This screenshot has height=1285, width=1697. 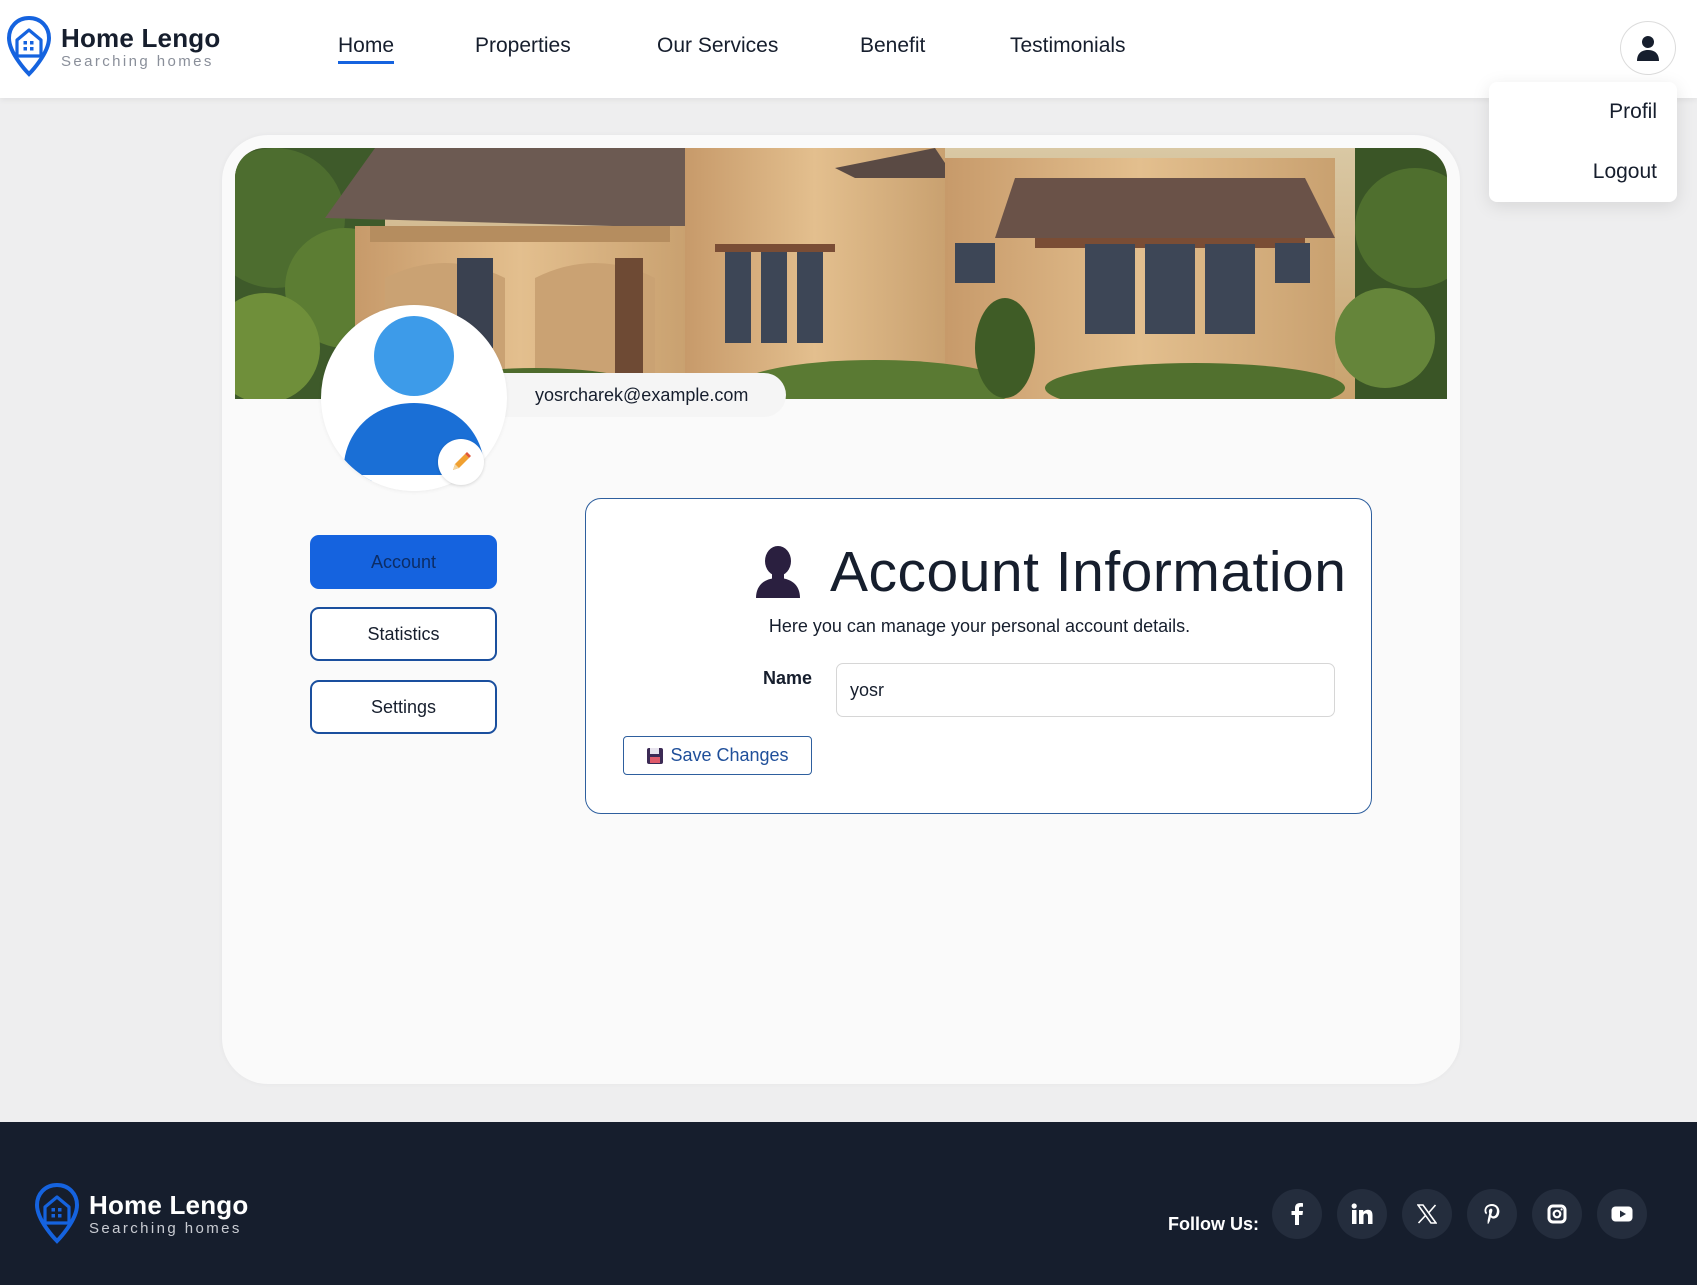 I want to click on nav-testimonials: Testimonials, so click(x=1068, y=46).